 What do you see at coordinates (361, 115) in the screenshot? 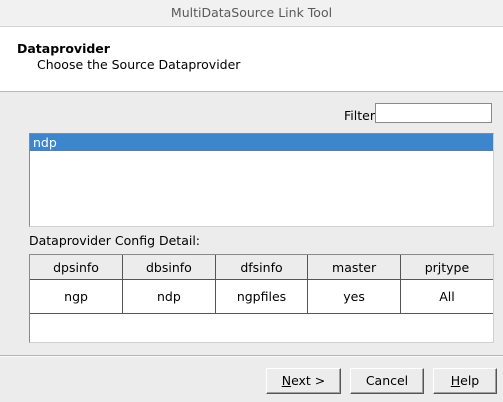
I see `filter-label: Filter:` at bounding box center [361, 115].